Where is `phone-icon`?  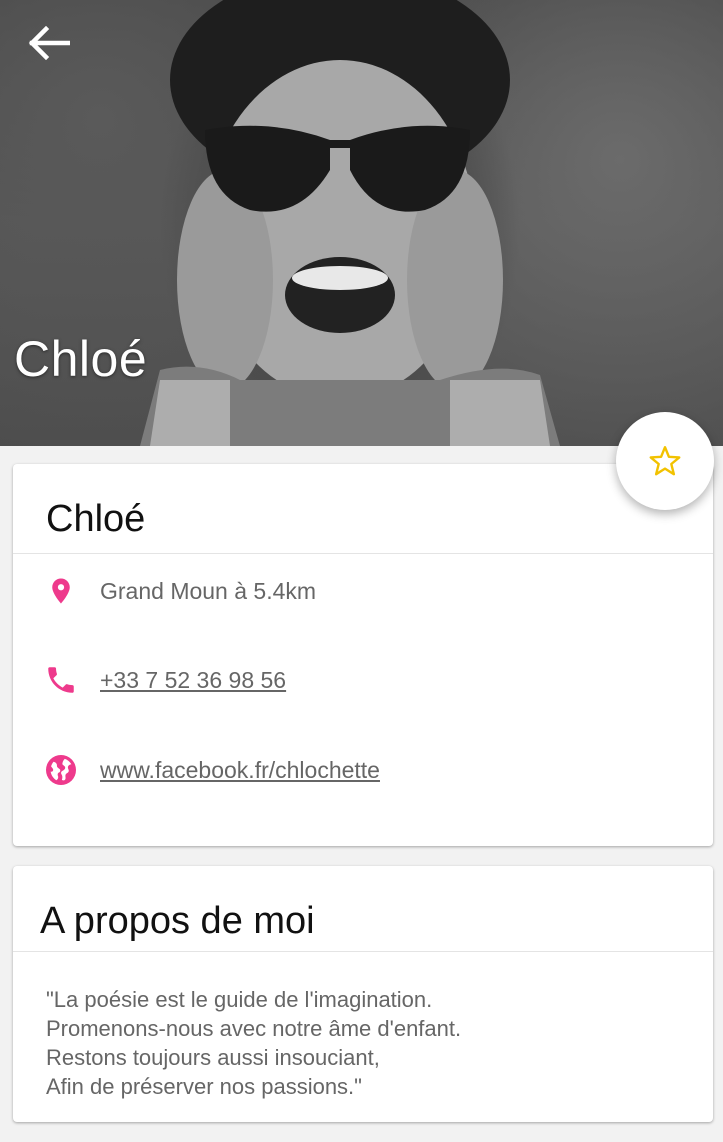 phone-icon is located at coordinates (61, 680).